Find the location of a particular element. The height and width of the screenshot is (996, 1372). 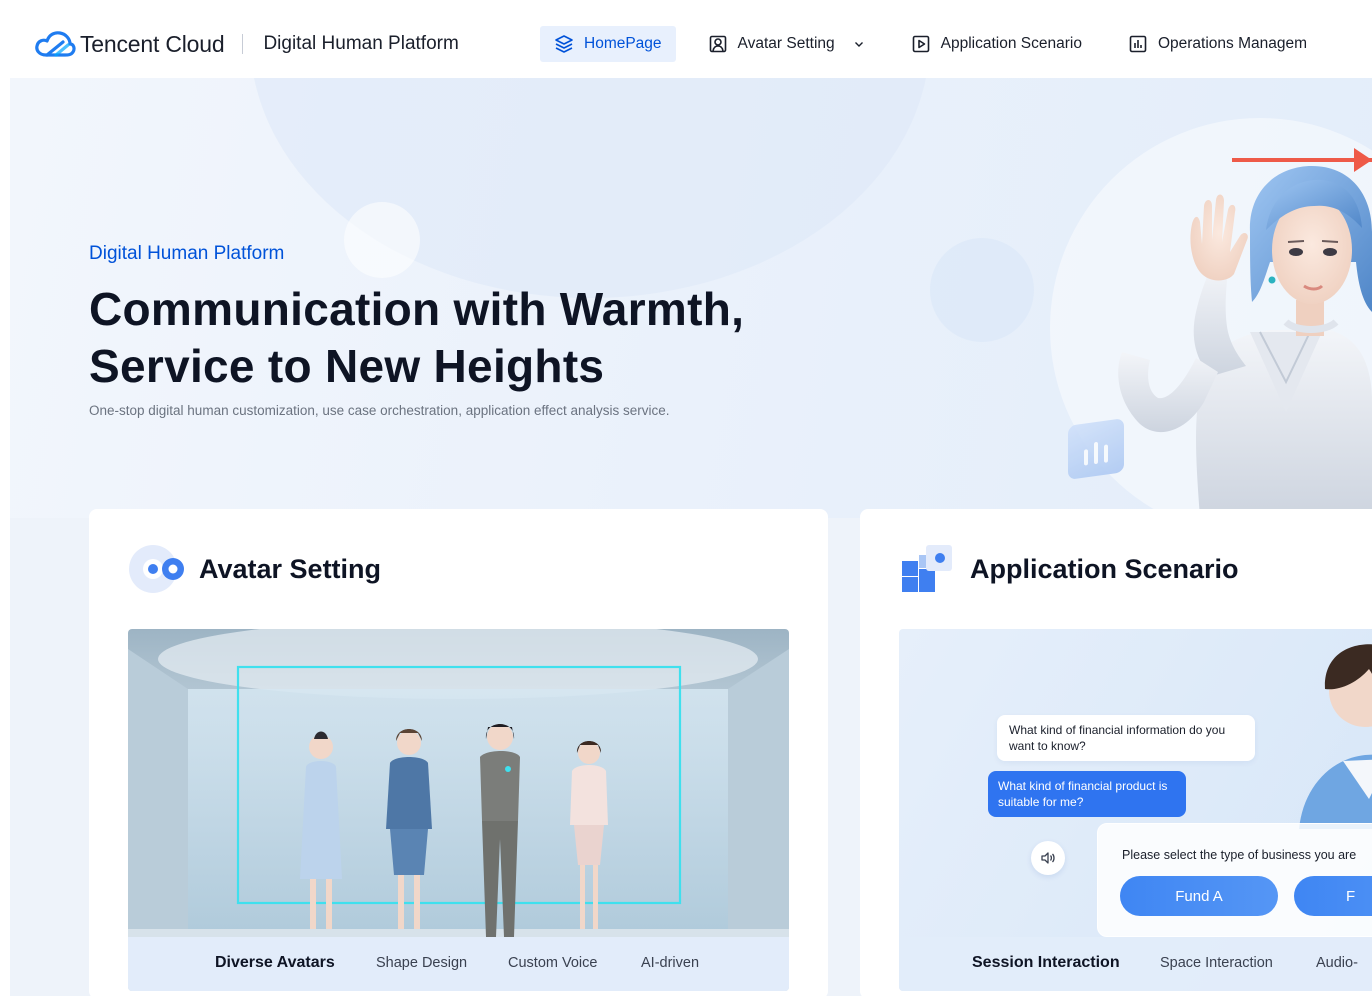

product-name: Digital Human Platform is located at coordinates (361, 43).